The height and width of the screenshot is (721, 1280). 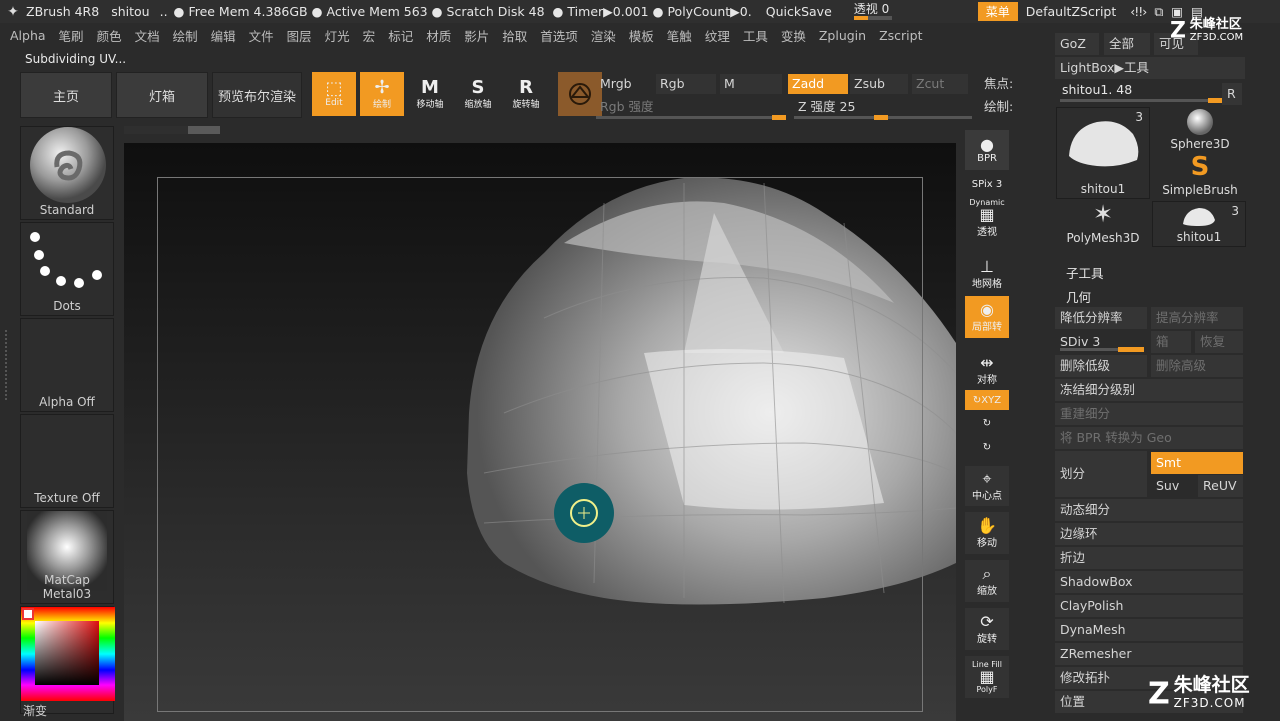 What do you see at coordinates (1149, 558) in the screenshot?
I see `crease-section: 折边` at bounding box center [1149, 558].